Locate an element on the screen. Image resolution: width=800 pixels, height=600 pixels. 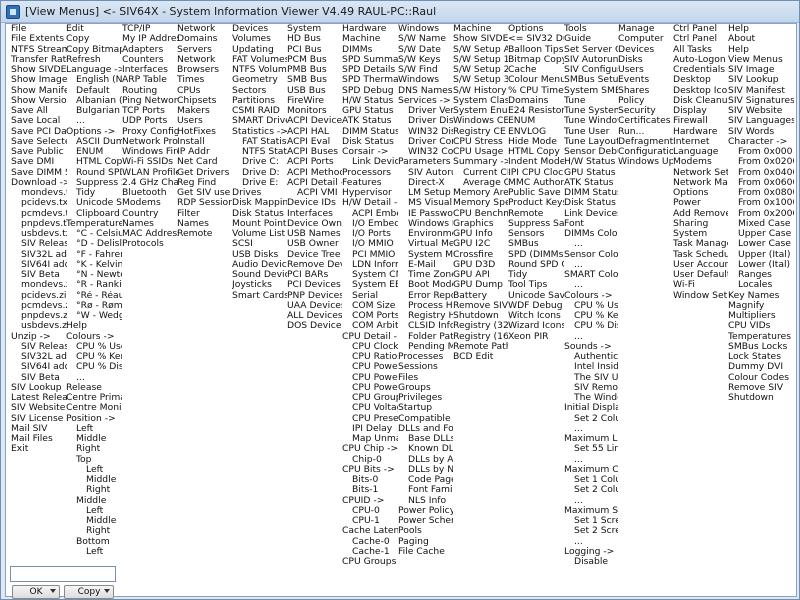
menu-item: BCD Edit is located at coordinates (480, 357).